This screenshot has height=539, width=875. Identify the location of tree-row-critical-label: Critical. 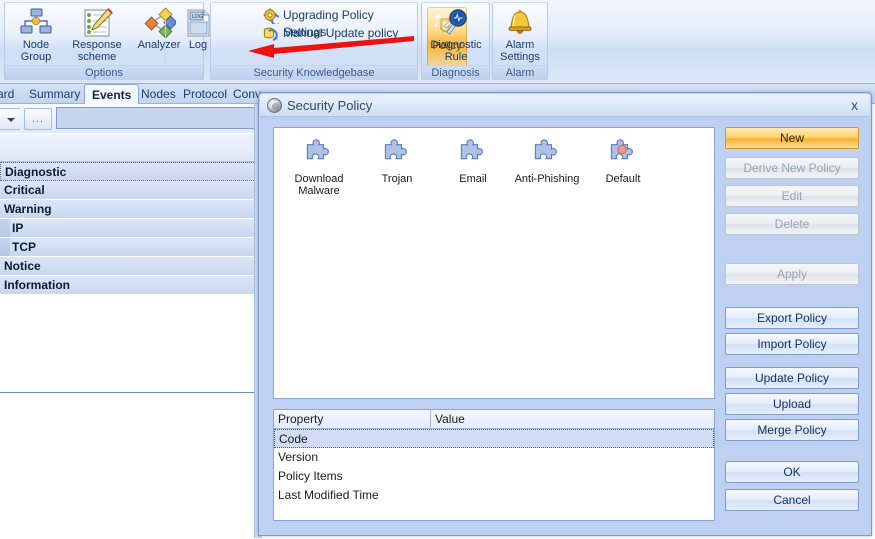
(24, 190).